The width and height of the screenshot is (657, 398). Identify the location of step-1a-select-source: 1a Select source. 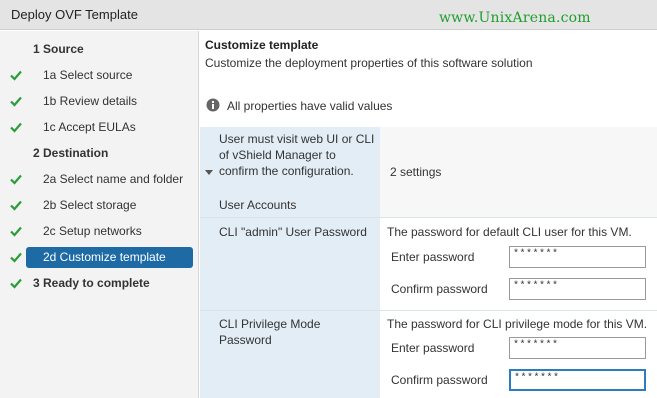
(99, 76).